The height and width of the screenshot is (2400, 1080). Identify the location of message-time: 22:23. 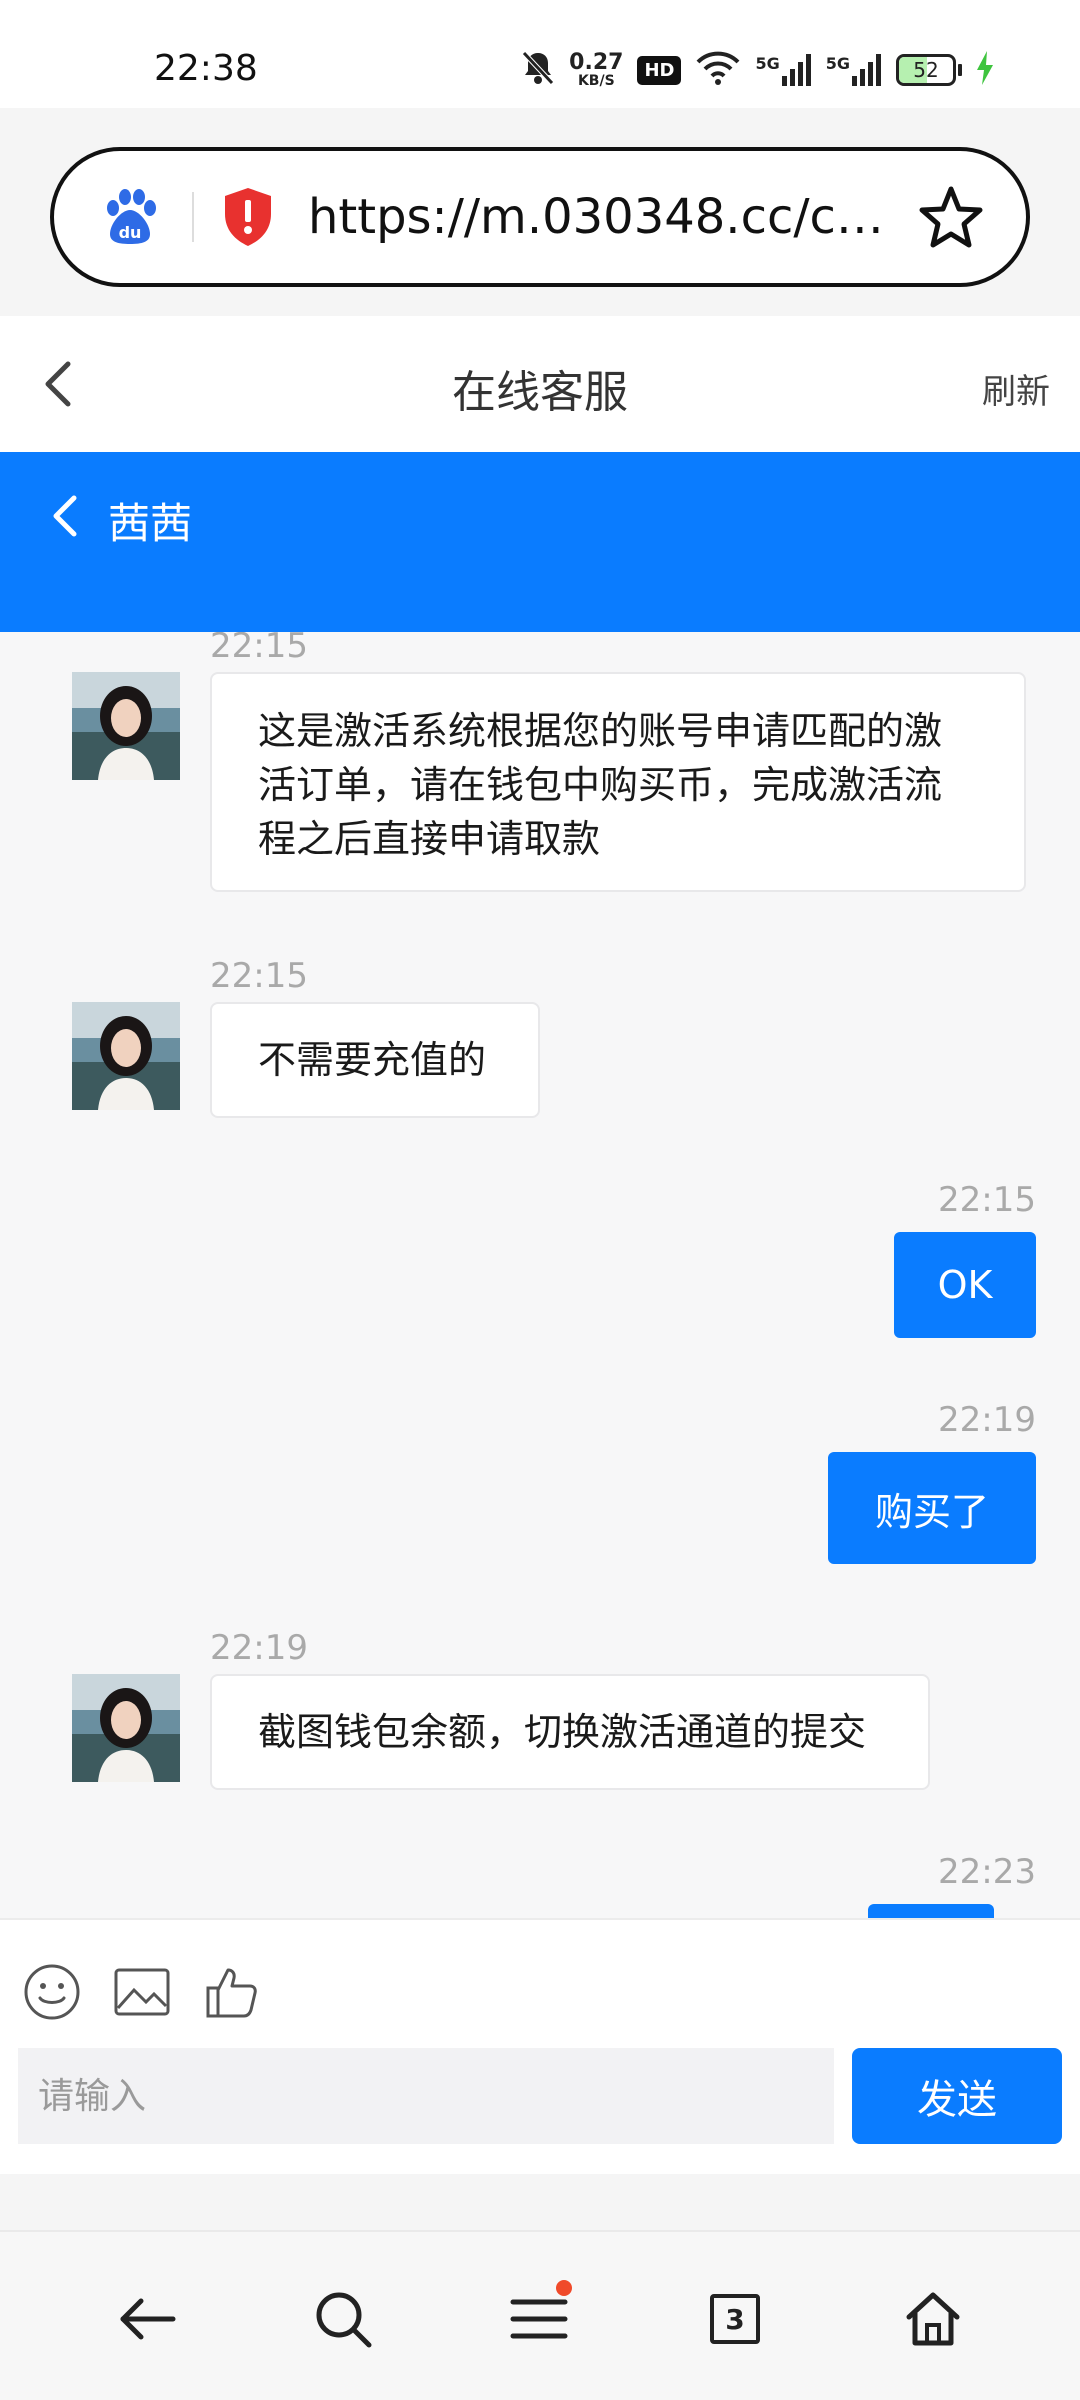
(987, 1872).